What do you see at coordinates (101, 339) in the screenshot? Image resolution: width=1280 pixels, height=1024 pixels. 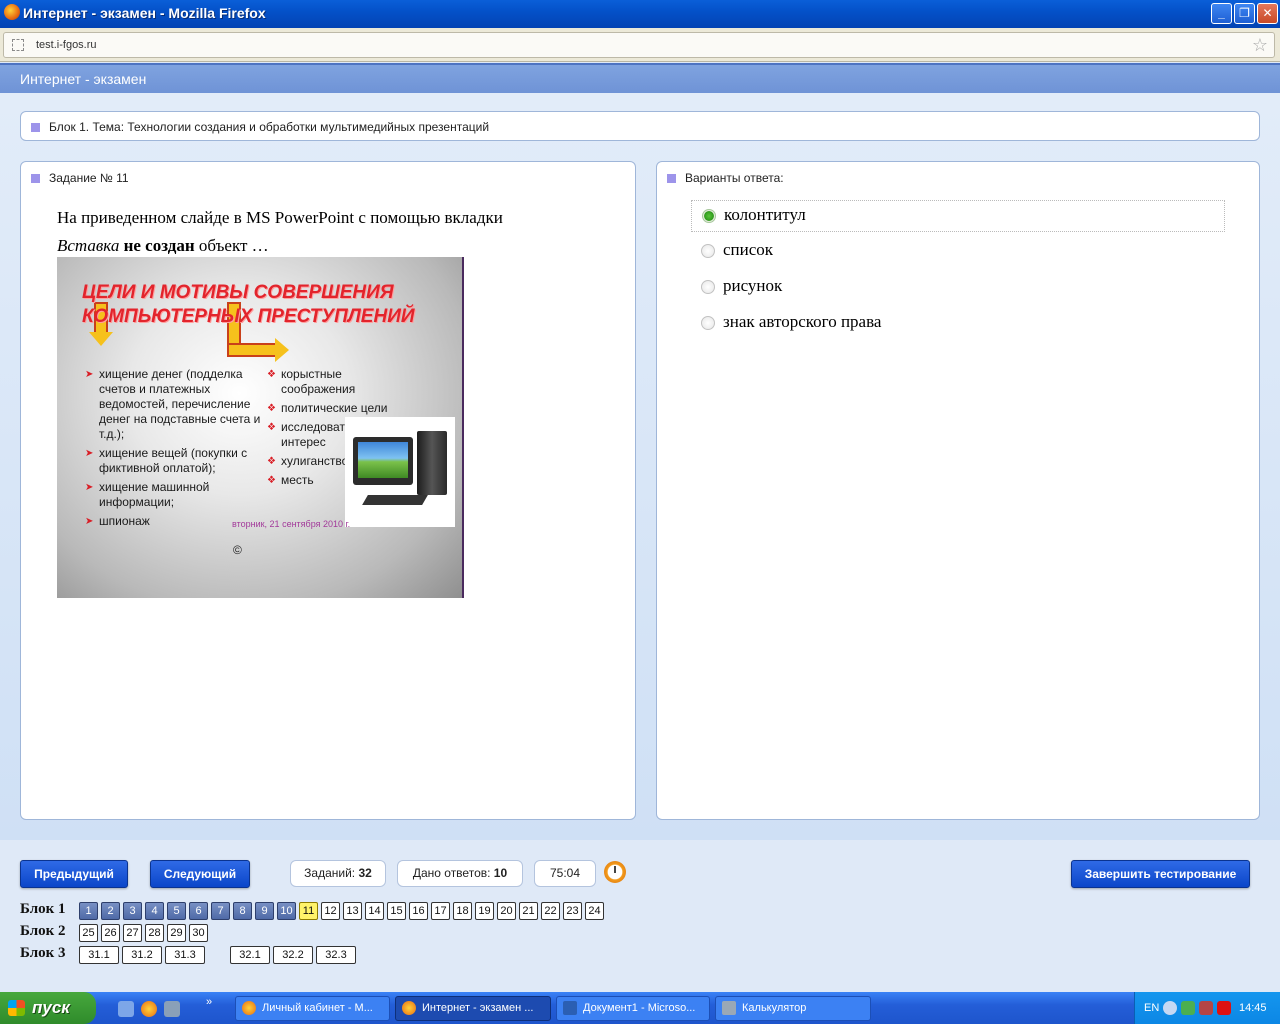 I see `arrow-shape` at bounding box center [101, 339].